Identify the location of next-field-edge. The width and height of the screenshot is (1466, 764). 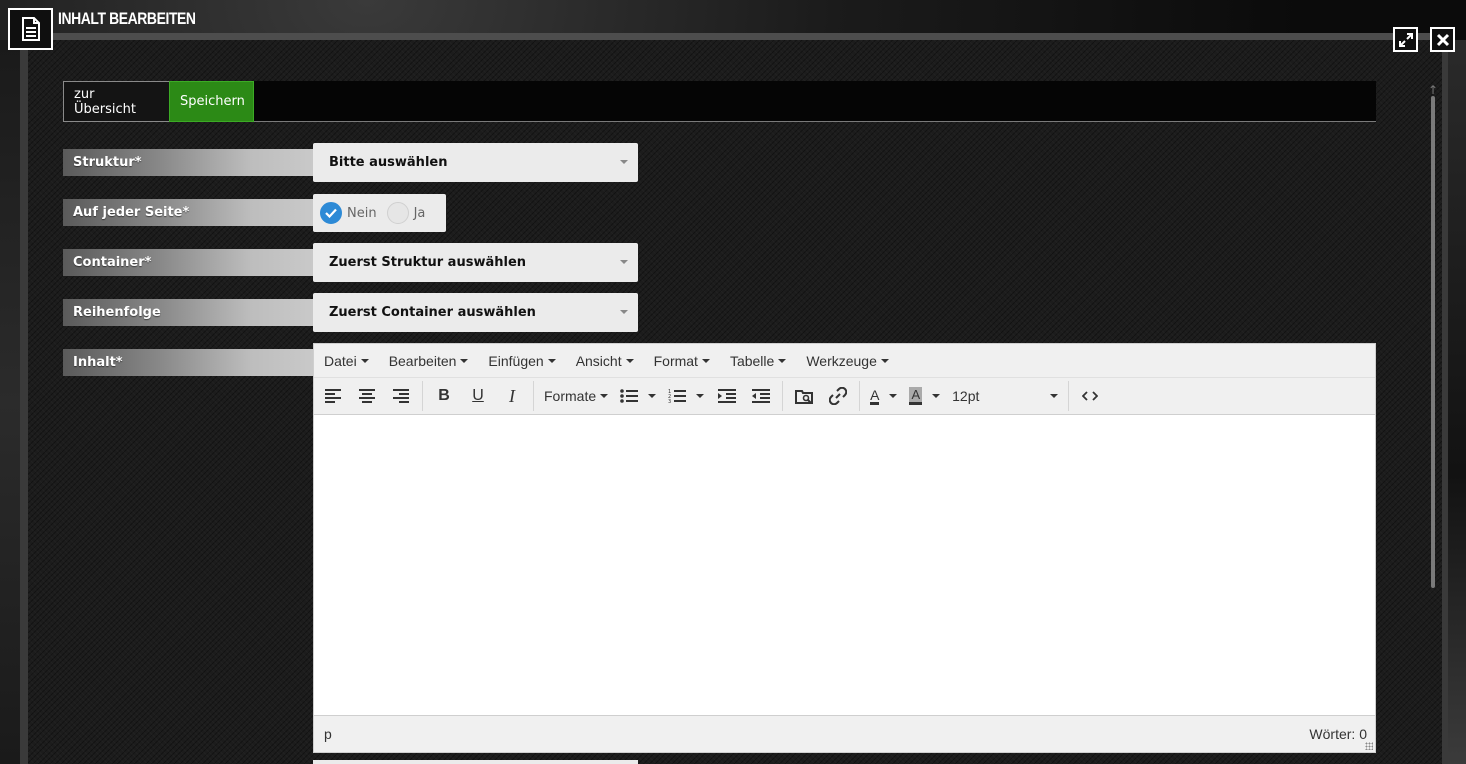
(475, 762).